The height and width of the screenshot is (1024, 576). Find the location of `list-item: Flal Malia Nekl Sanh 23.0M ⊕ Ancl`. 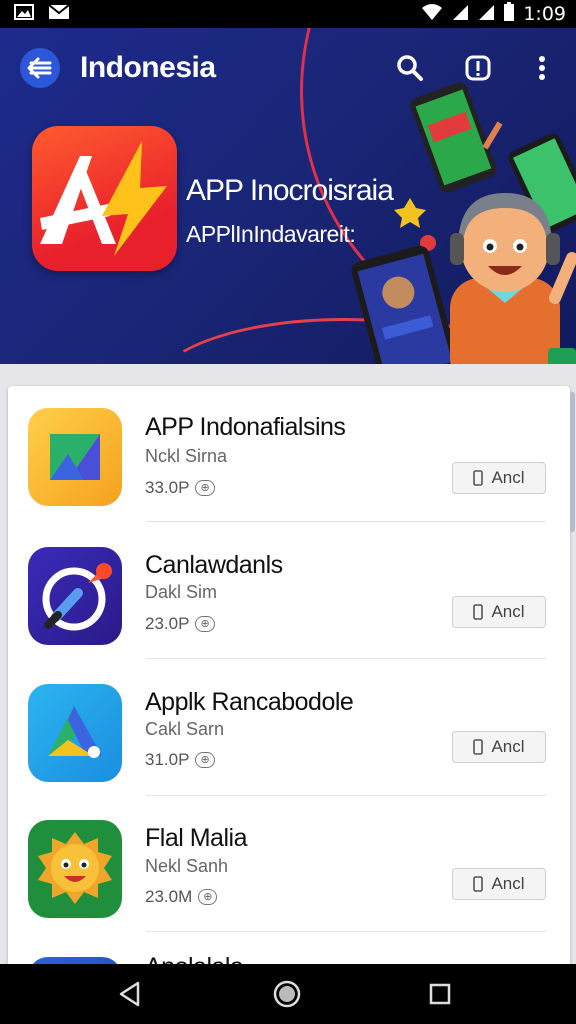

list-item: Flal Malia Nekl Sanh 23.0M ⊕ Ancl is located at coordinates (289, 864).